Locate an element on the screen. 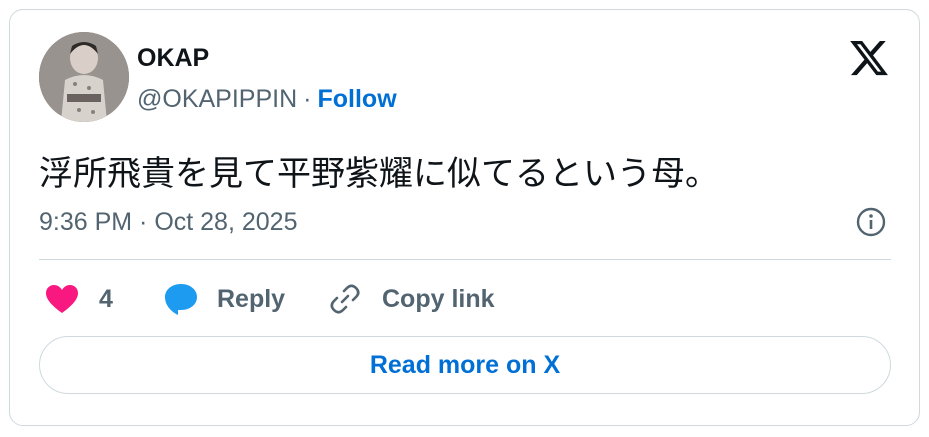 The width and height of the screenshot is (929, 437). x-logo-icon is located at coordinates (869, 58).